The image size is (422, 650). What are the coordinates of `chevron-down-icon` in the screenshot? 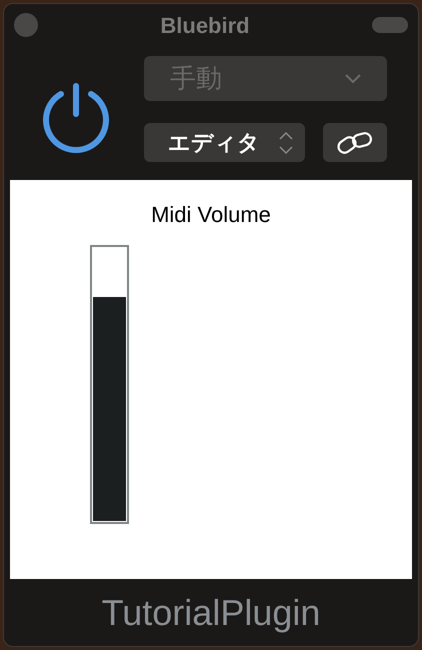 It's located at (353, 79).